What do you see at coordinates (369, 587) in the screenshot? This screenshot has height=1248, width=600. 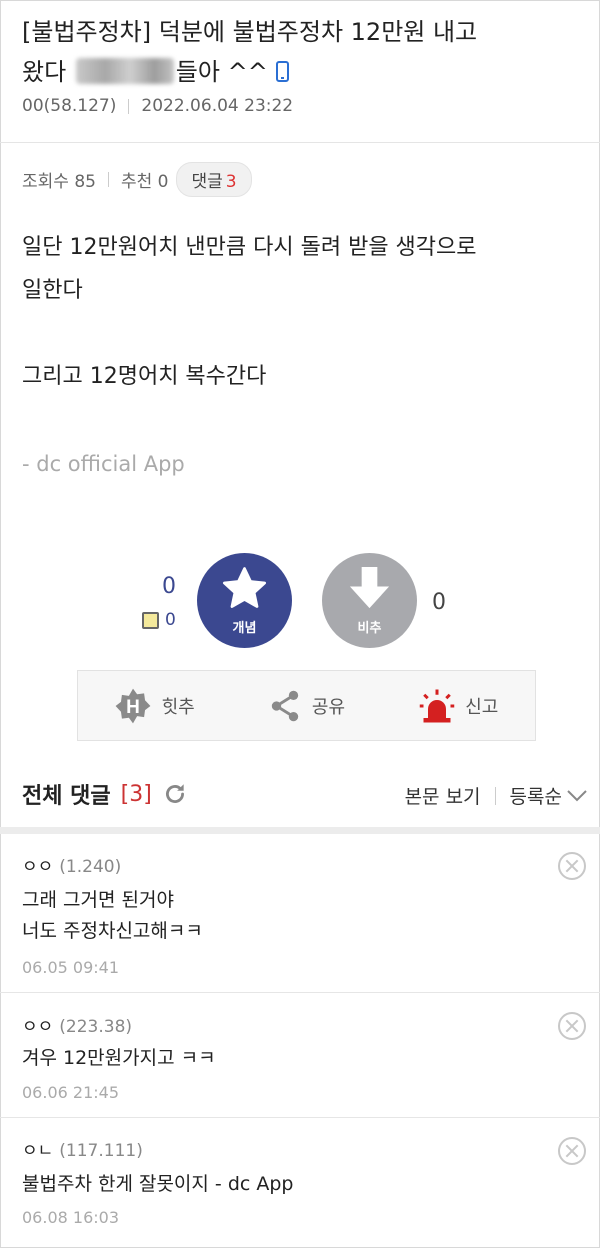 I see `arrow-down-icon` at bounding box center [369, 587].